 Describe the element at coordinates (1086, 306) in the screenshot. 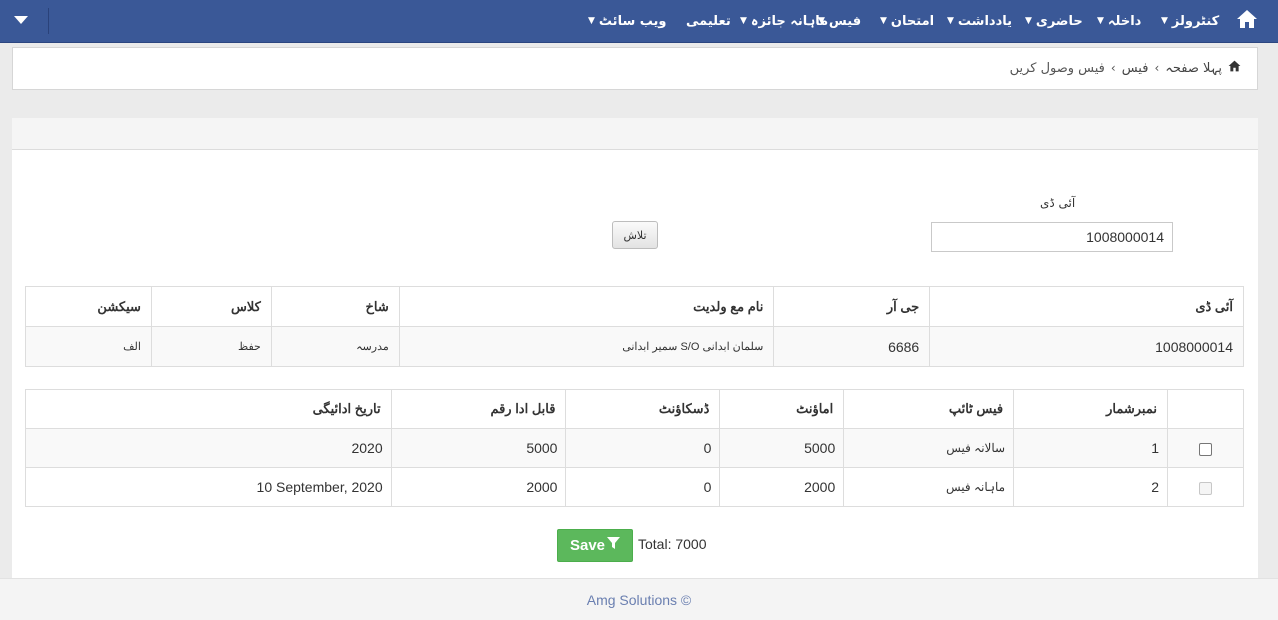

I see `column-header-id: آئی ڈی` at that location.